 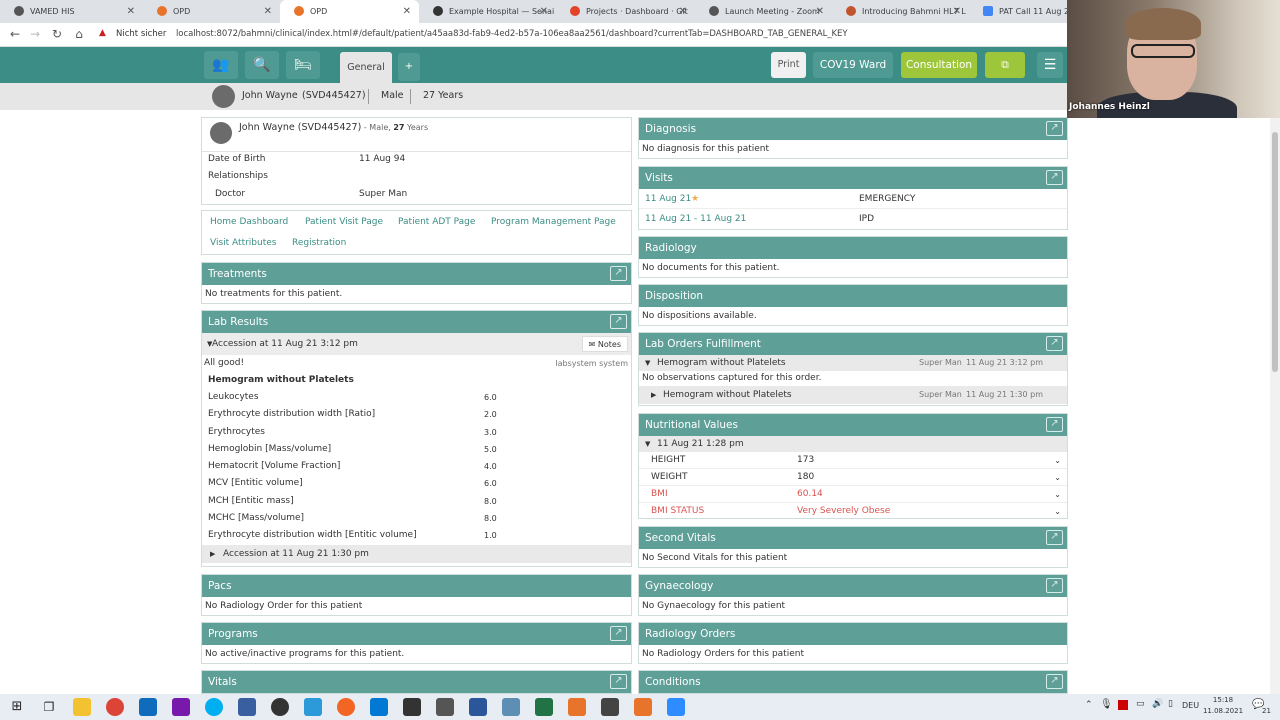 I want to click on reload-icon: ↻, so click(x=57, y=34).